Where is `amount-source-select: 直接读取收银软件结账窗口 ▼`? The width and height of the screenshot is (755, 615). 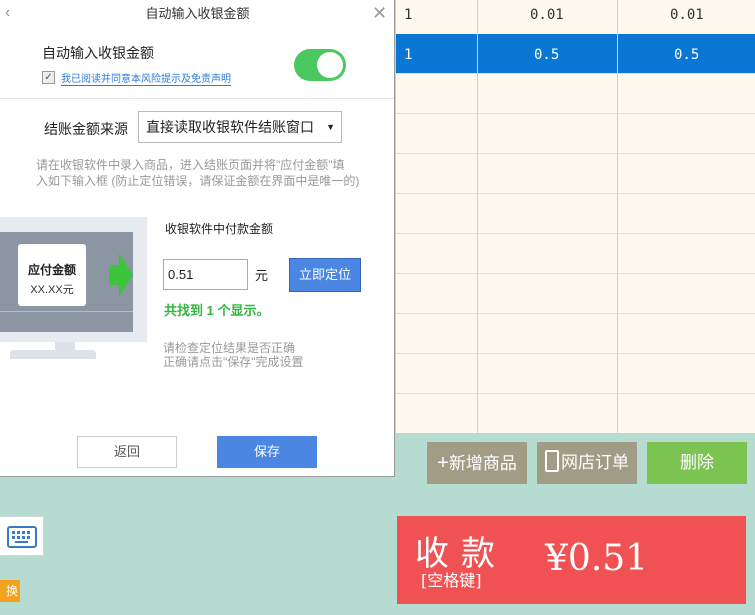
amount-source-select: 直接读取收银软件结账窗口 ▼ is located at coordinates (240, 127).